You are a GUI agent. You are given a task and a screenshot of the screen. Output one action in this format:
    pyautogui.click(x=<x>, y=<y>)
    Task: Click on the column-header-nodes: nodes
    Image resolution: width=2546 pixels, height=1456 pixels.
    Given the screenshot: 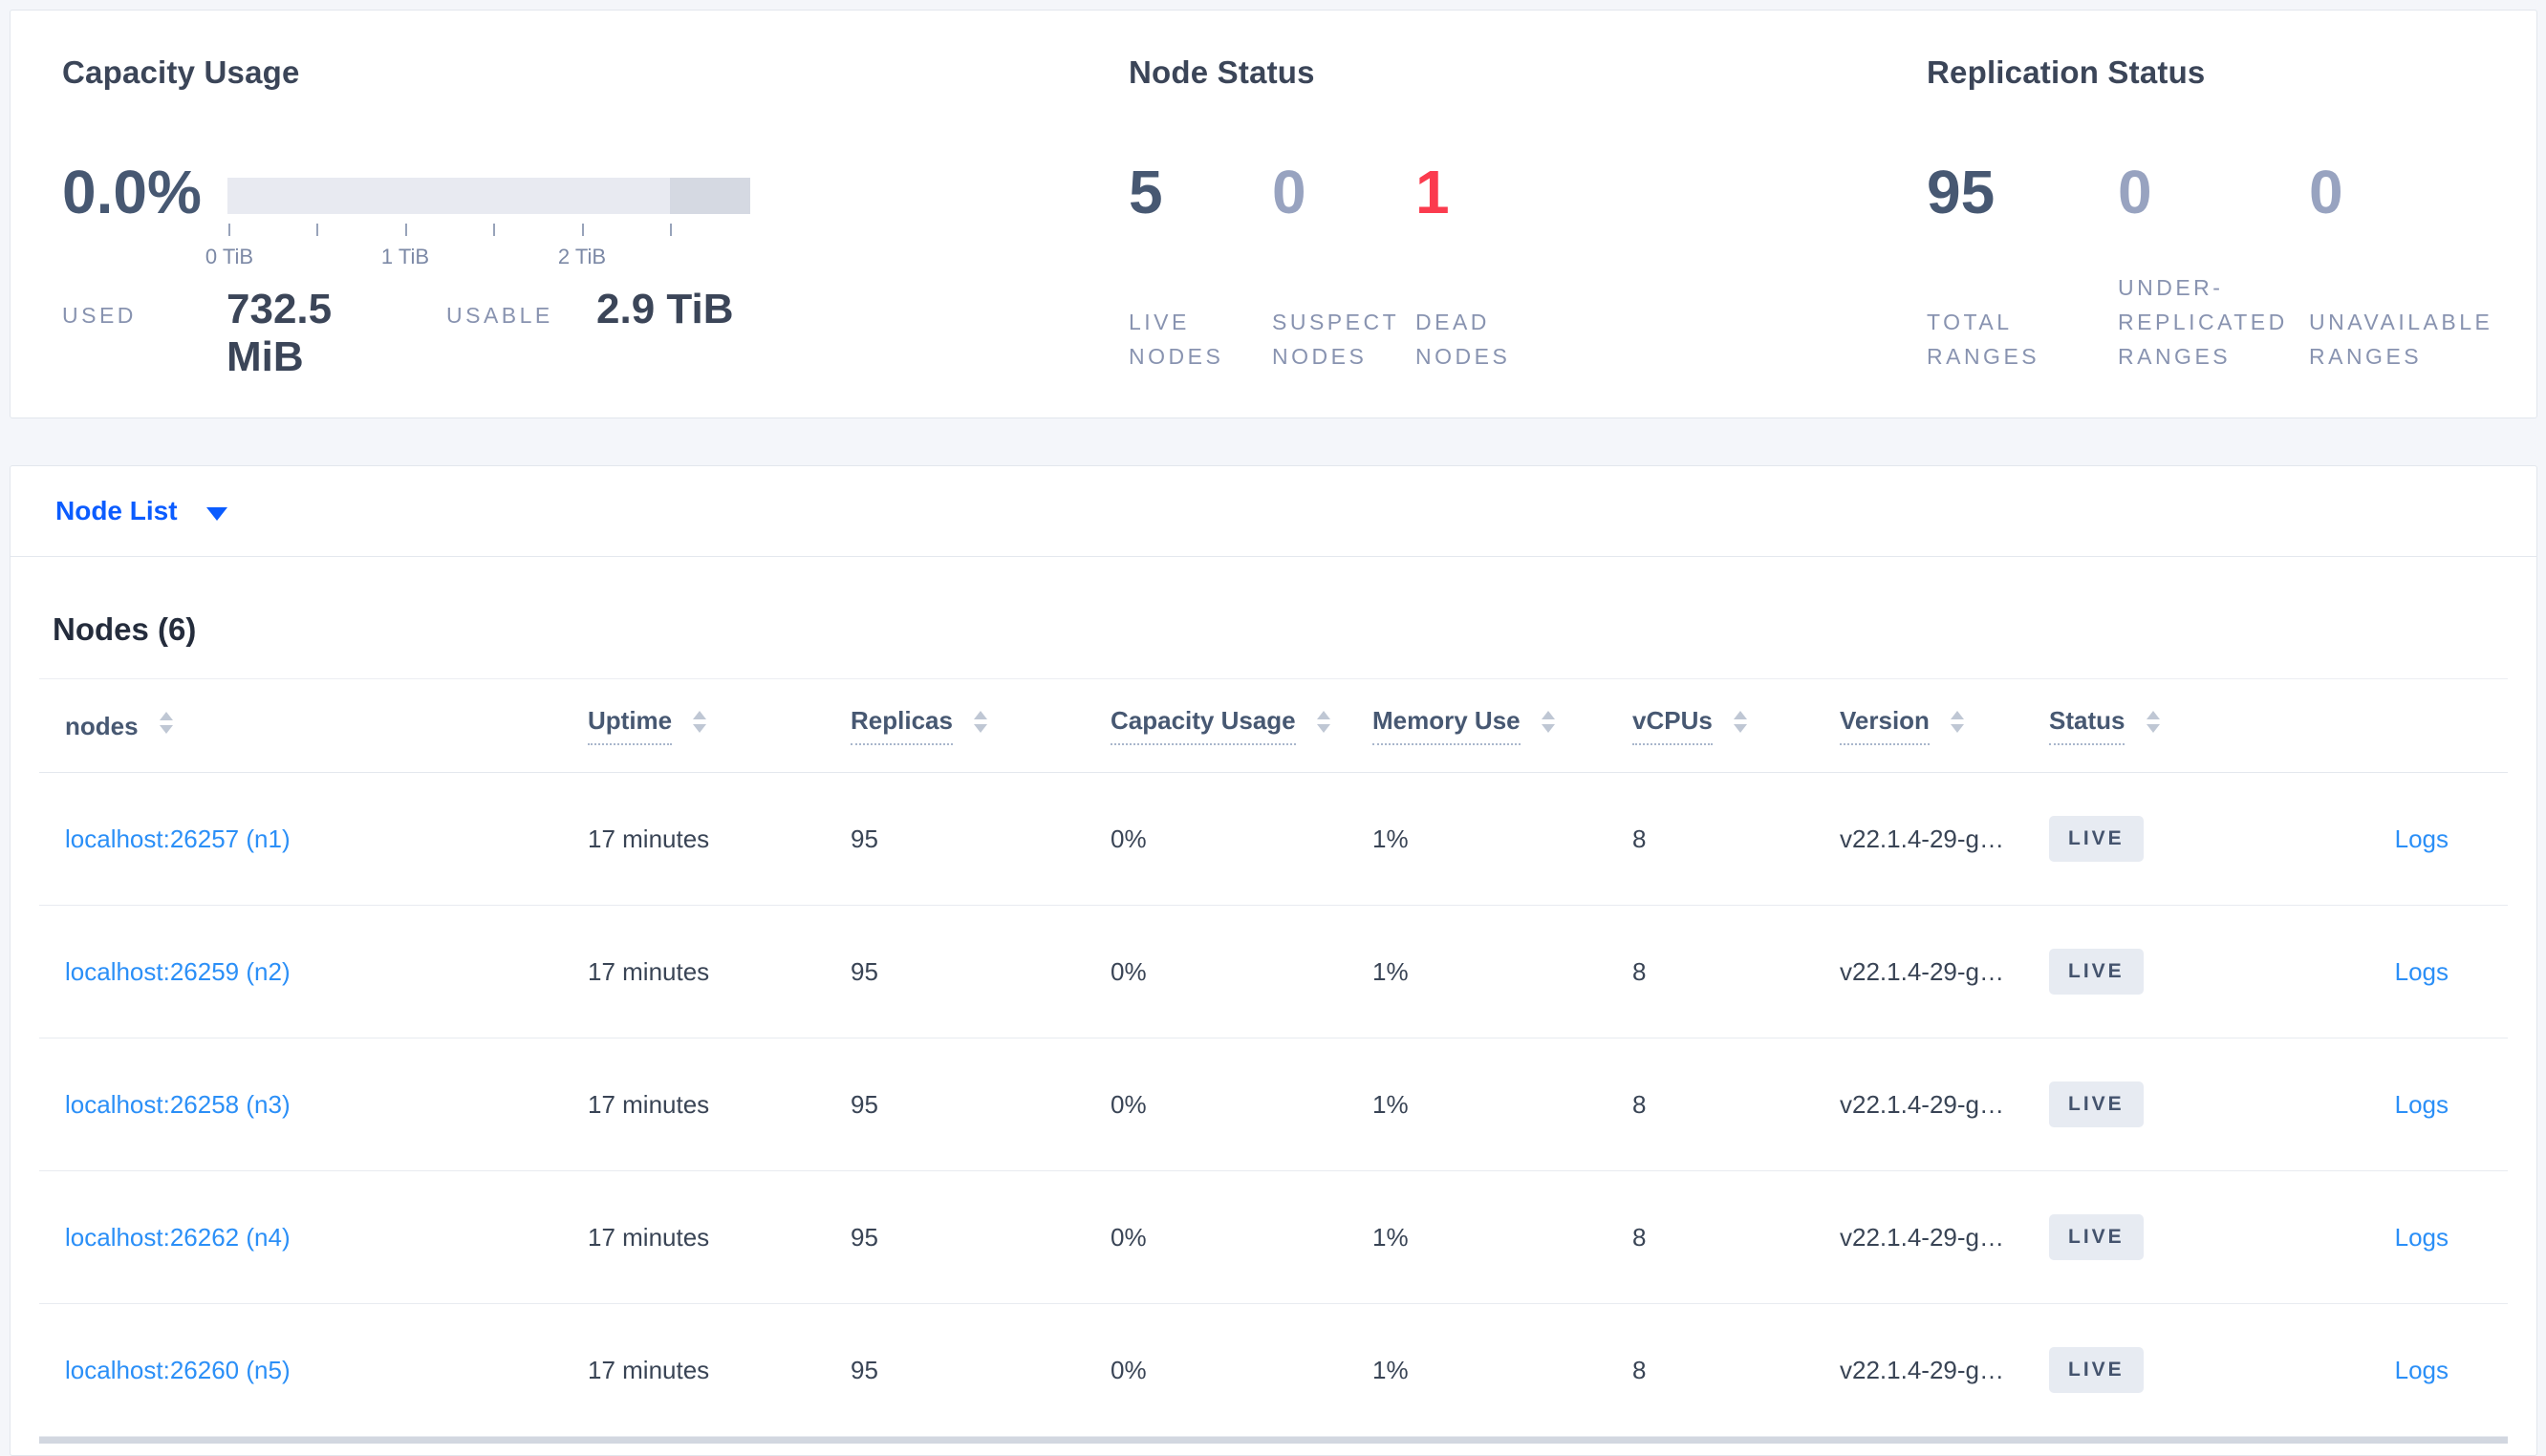 What is the action you would take?
    pyautogui.click(x=313, y=725)
    